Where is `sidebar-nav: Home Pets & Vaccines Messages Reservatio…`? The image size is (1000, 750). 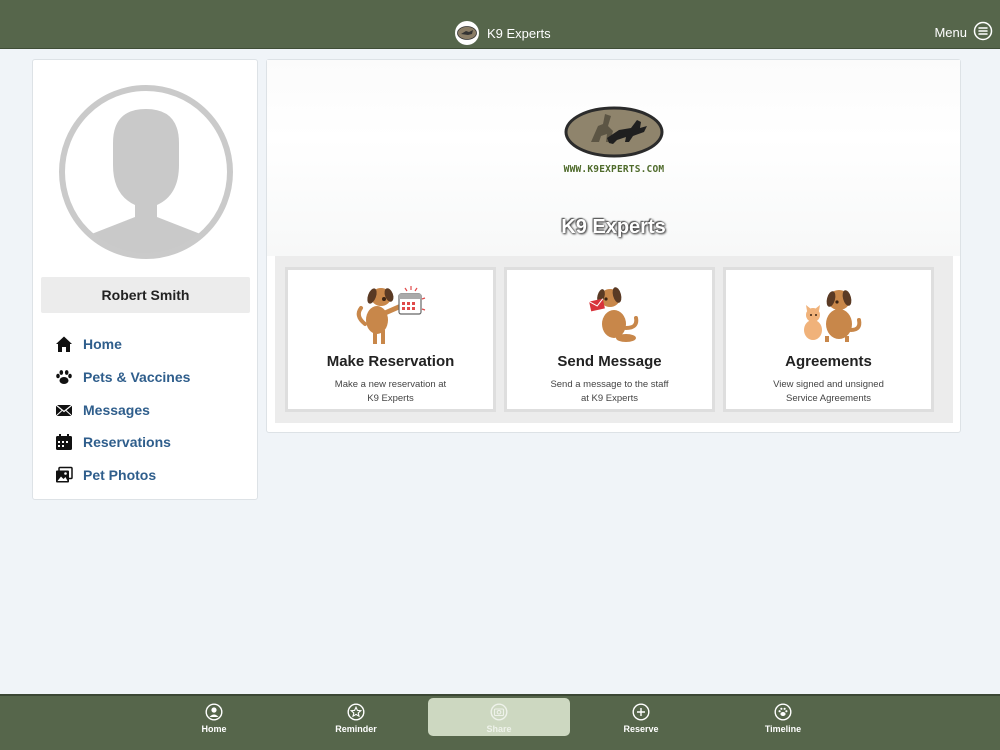
sidebar-nav: Home Pets & Vaccines Messages Reservatio… is located at coordinates (145, 409).